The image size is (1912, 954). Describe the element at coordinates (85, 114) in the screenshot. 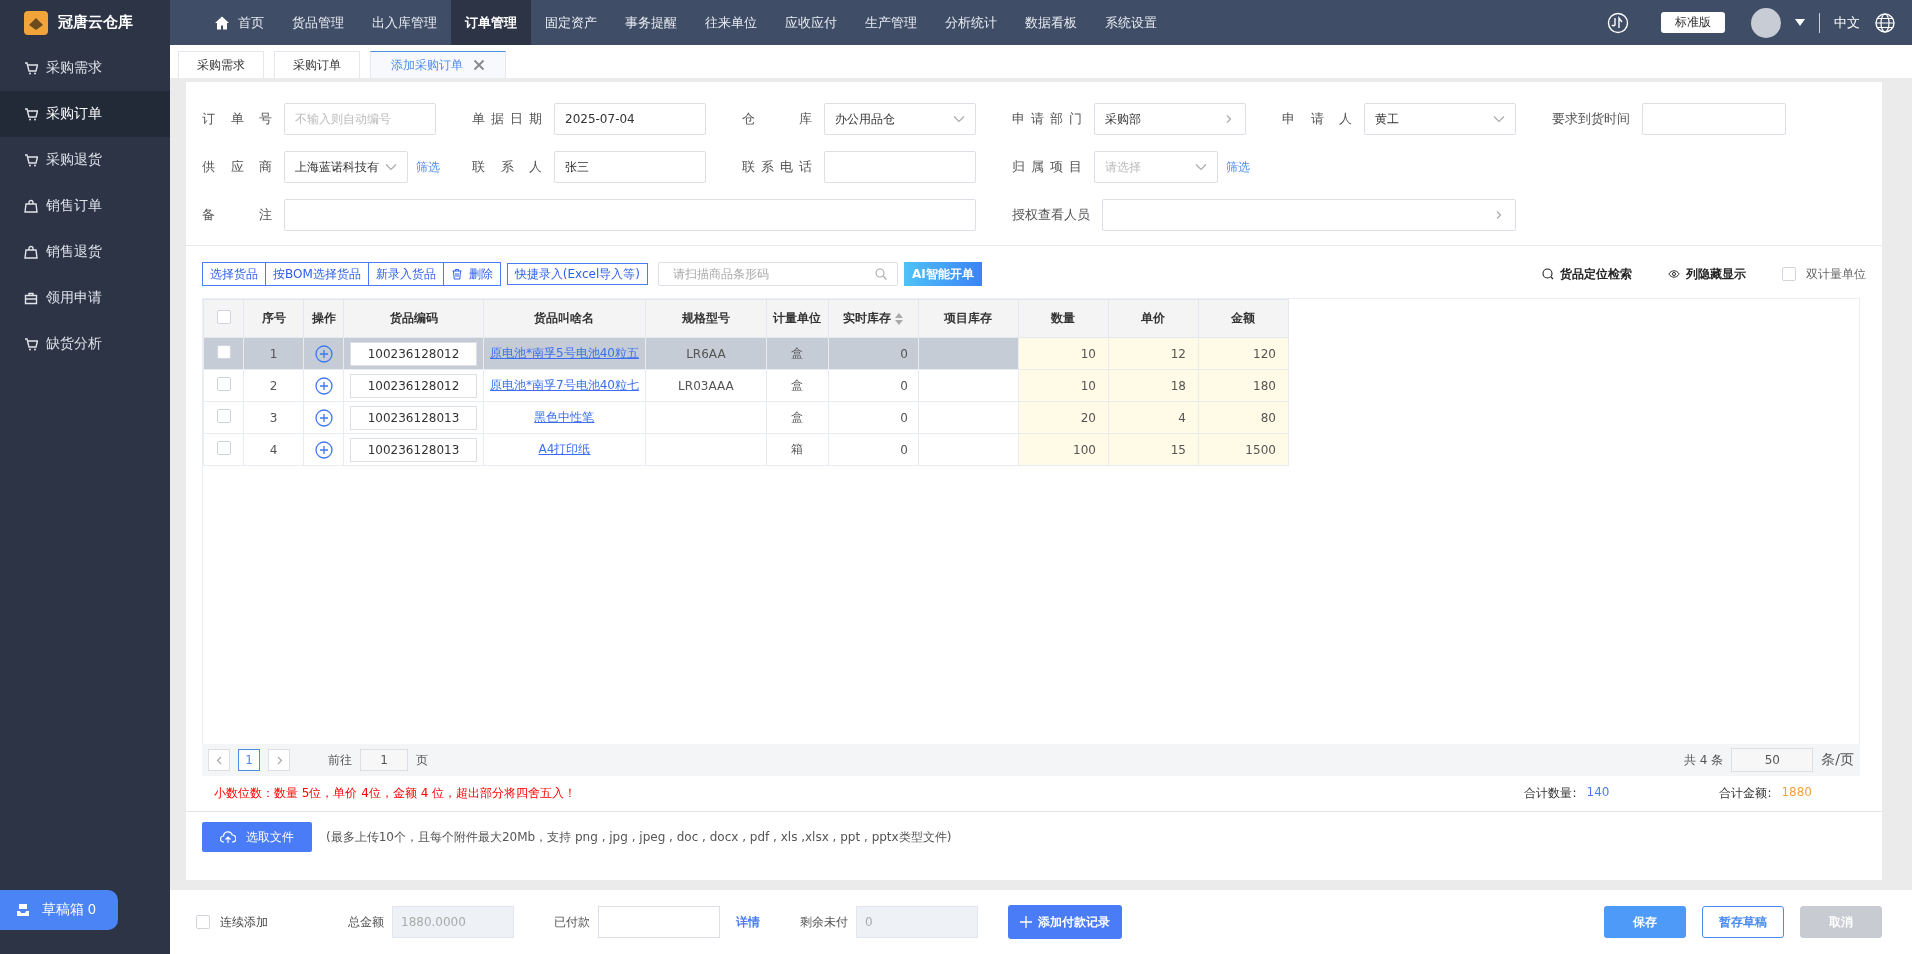

I see `sidebar-item: 采购订单` at that location.